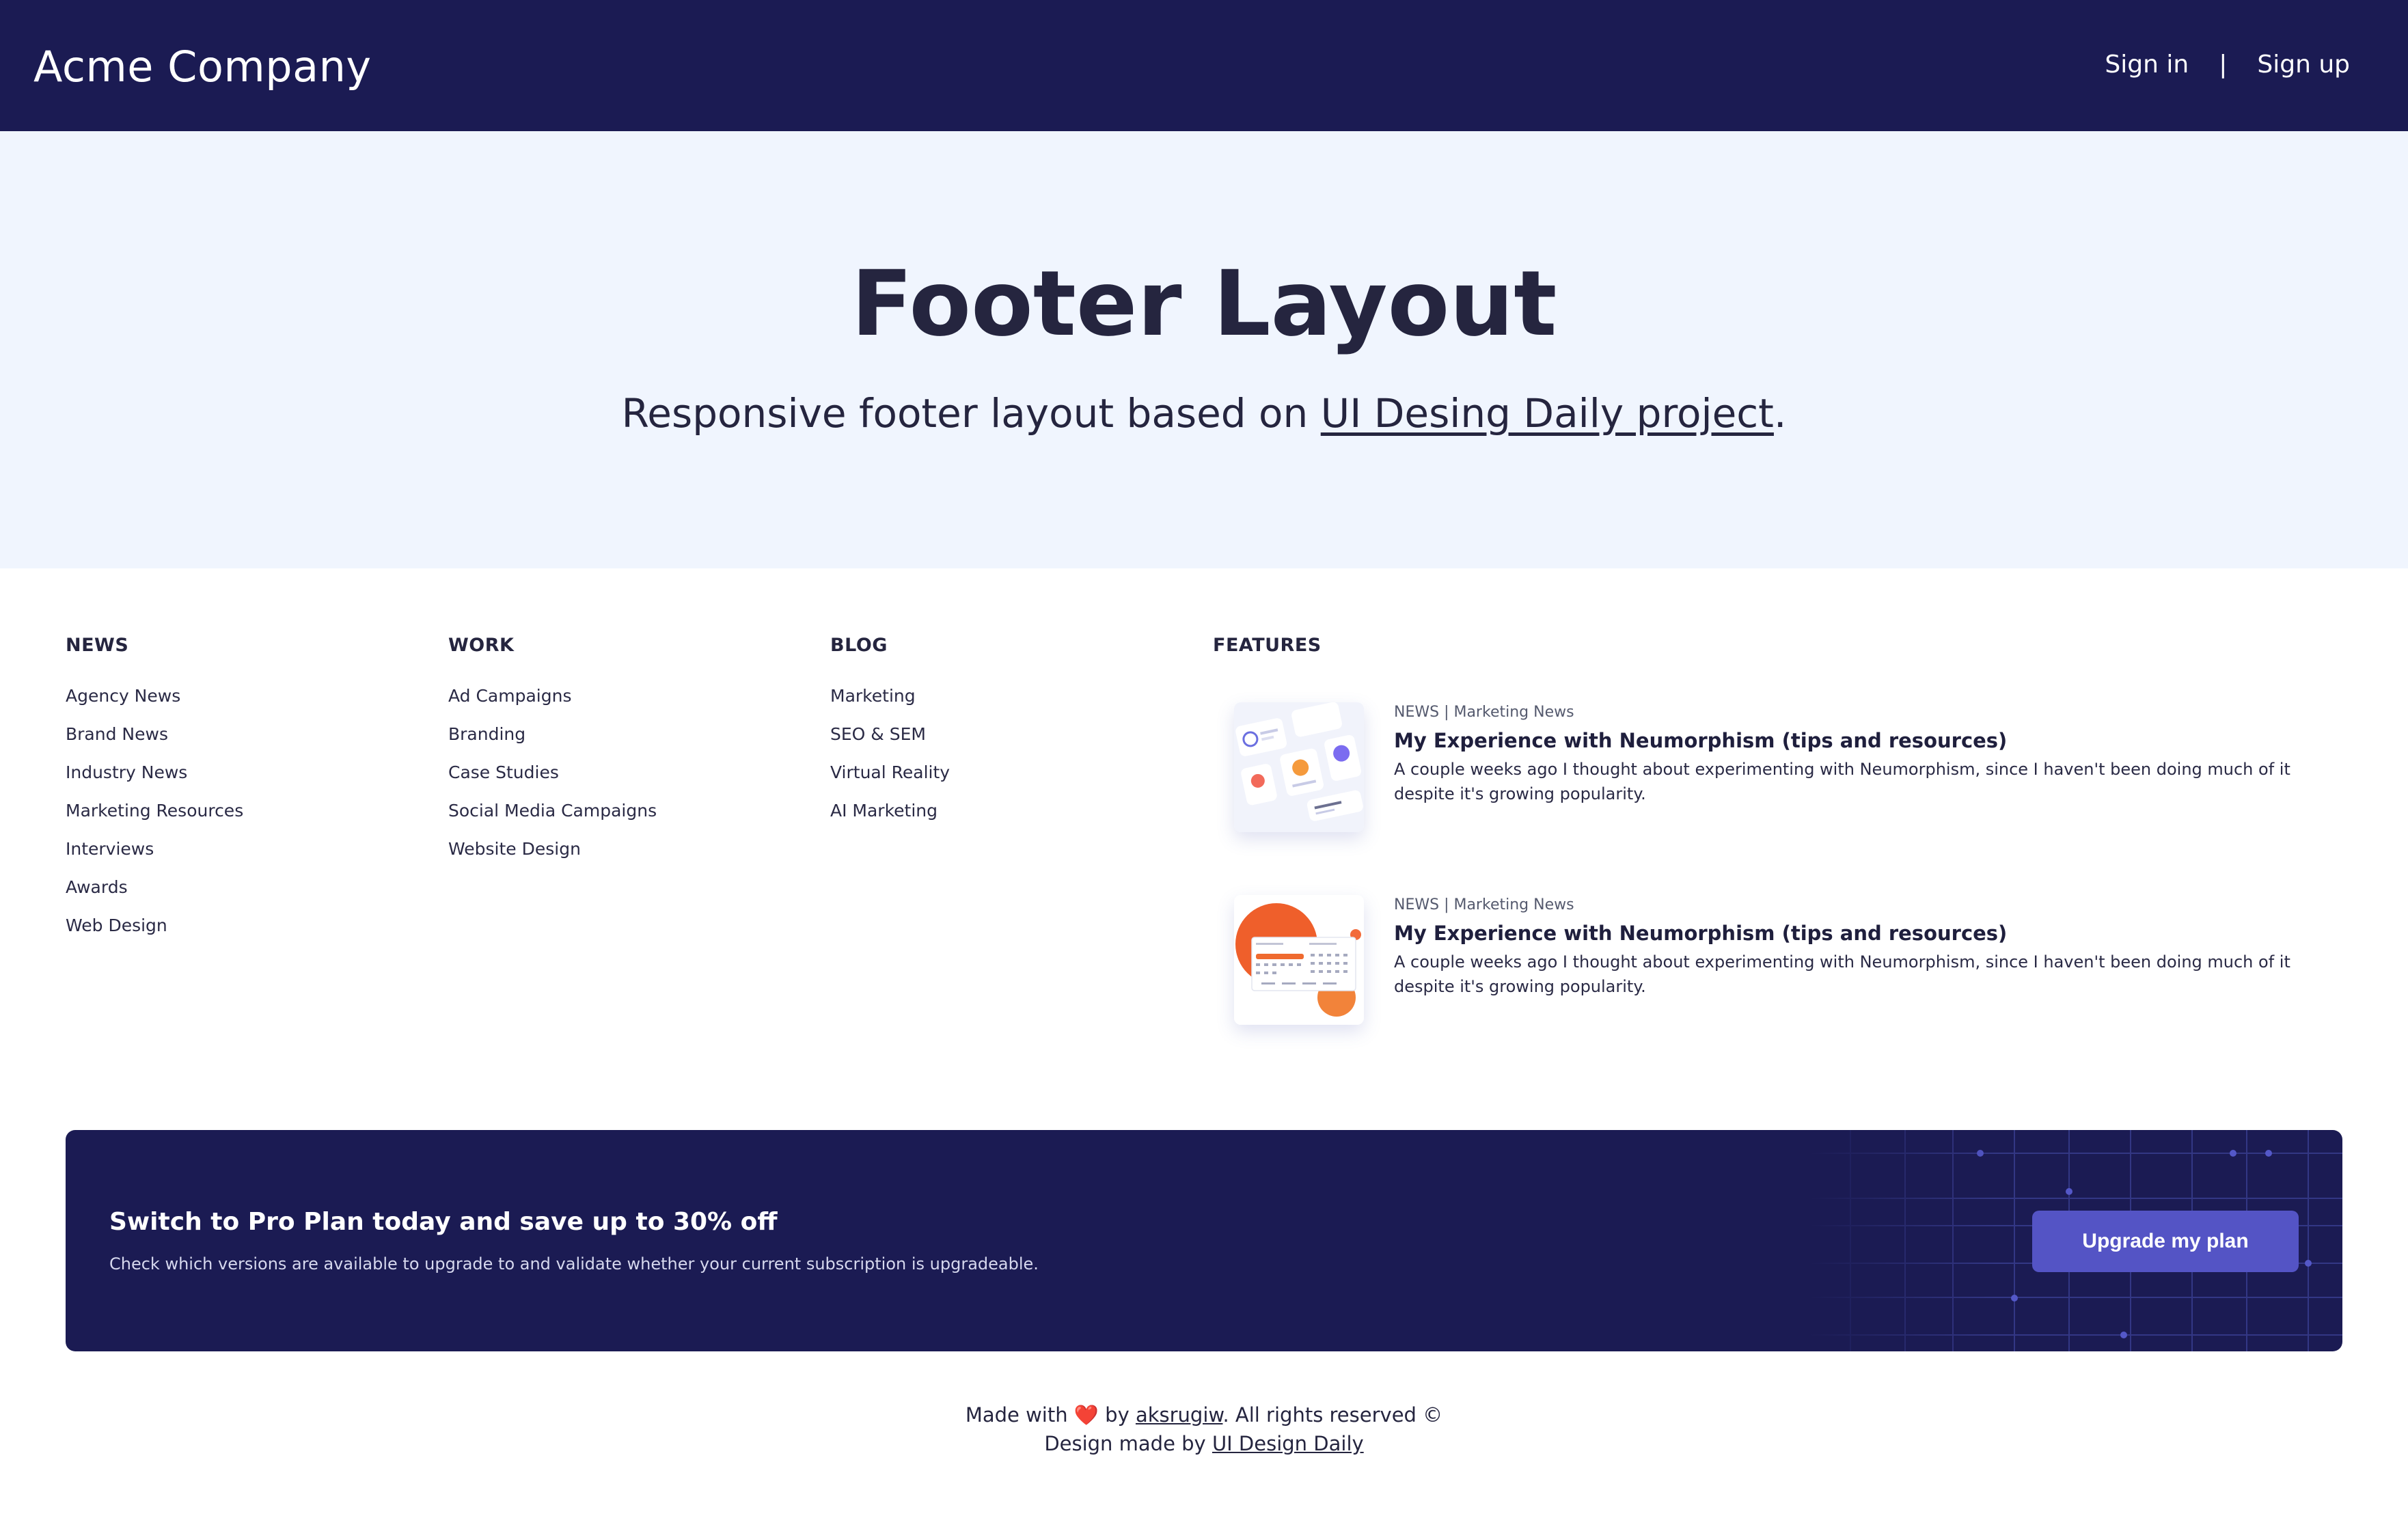  What do you see at coordinates (482, 646) in the screenshot?
I see `column-heading-work: WORK` at bounding box center [482, 646].